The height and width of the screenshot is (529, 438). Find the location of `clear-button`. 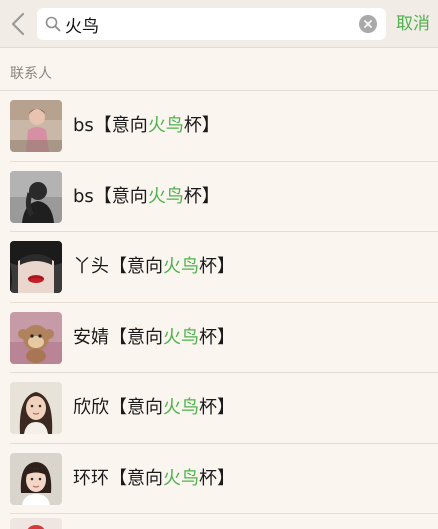

clear-button is located at coordinates (368, 24).